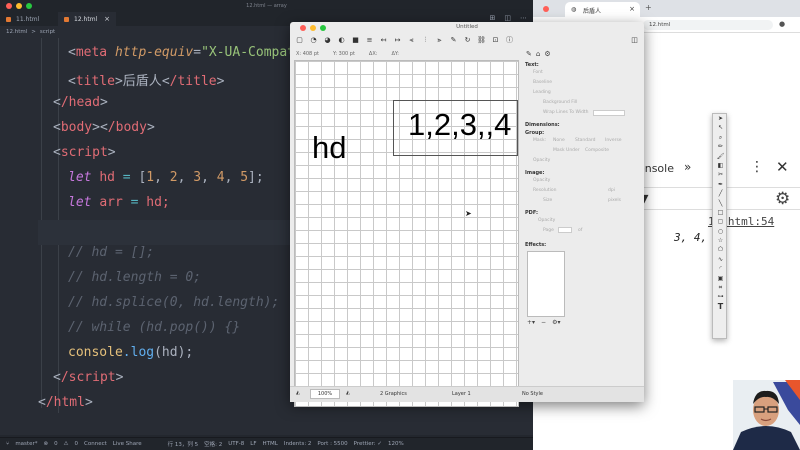 The width and height of the screenshot is (800, 450). I want to click on line-ending: LF, so click(253, 444).